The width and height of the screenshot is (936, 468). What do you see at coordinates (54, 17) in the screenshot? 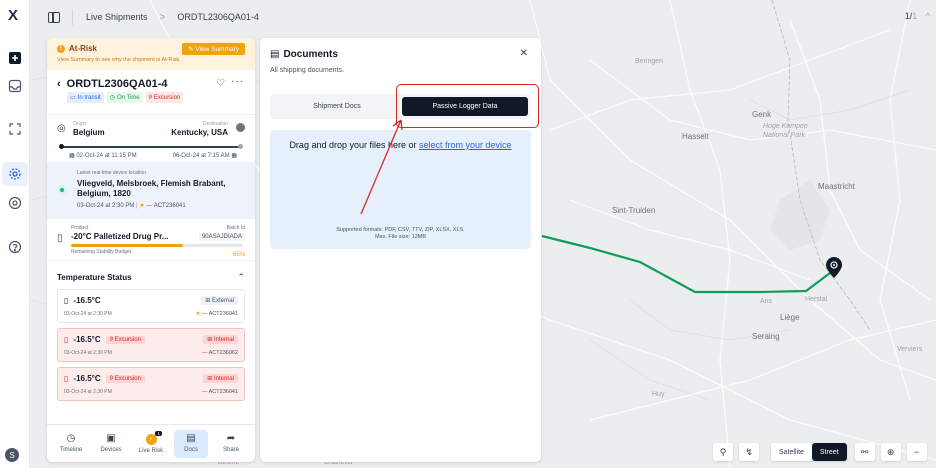
I see `sidebar-toggle-icon` at bounding box center [54, 17].